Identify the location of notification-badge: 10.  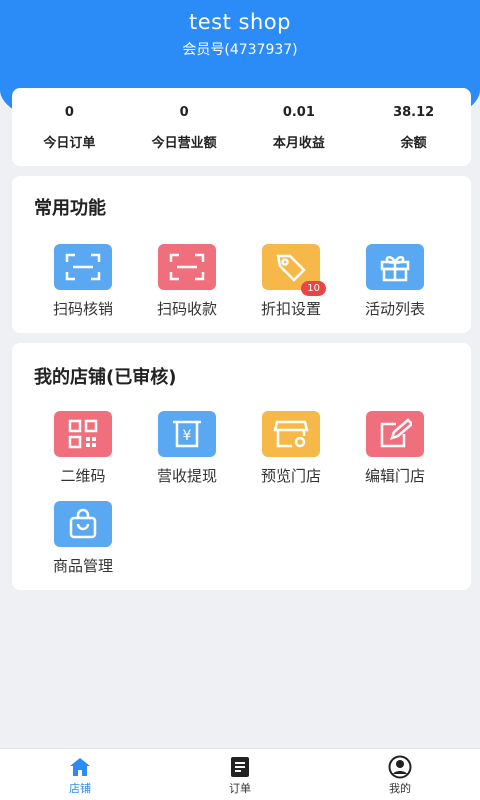
(313, 288).